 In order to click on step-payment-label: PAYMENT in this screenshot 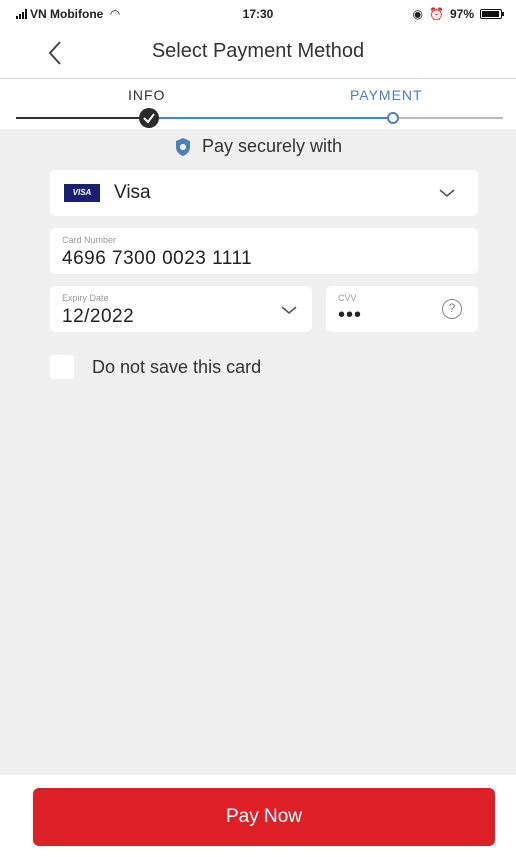, I will do `click(386, 95)`.